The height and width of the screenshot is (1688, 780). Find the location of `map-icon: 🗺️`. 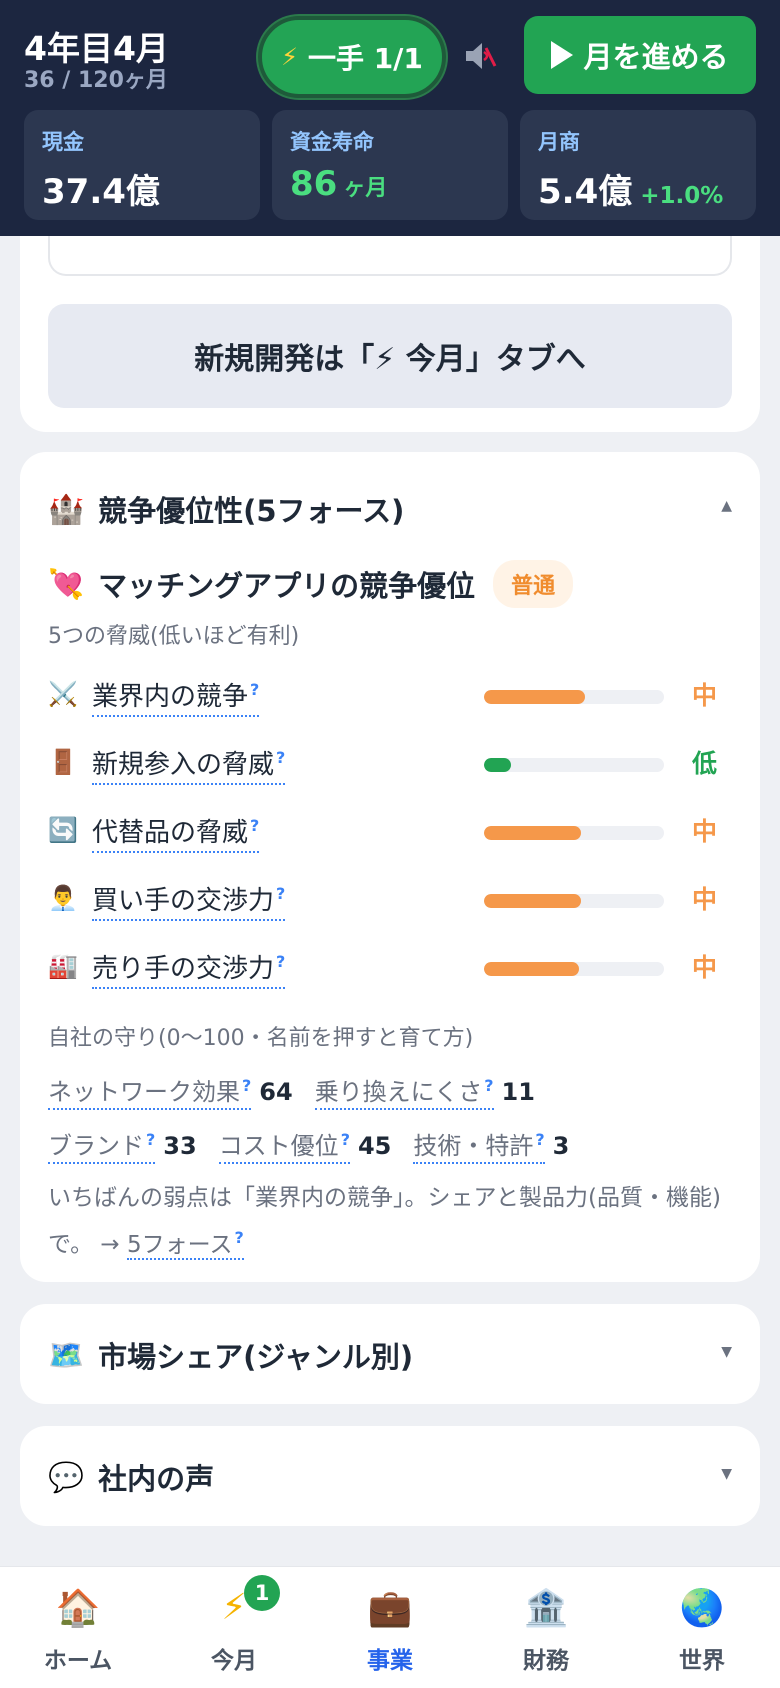

map-icon: 🗺️ is located at coordinates (66, 1354).